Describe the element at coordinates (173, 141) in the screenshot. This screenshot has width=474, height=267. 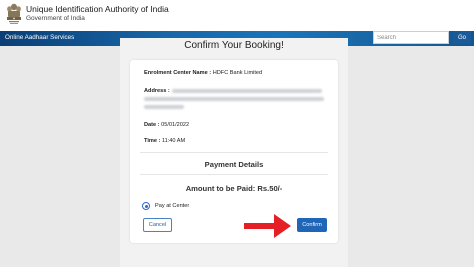
I see `time-value: 11:40 AM` at that location.